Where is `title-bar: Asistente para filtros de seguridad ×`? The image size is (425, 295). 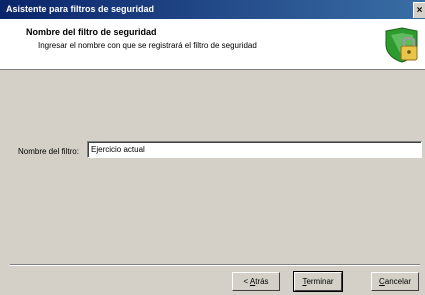
title-bar: Asistente para filtros de seguridad × is located at coordinates (212, 9).